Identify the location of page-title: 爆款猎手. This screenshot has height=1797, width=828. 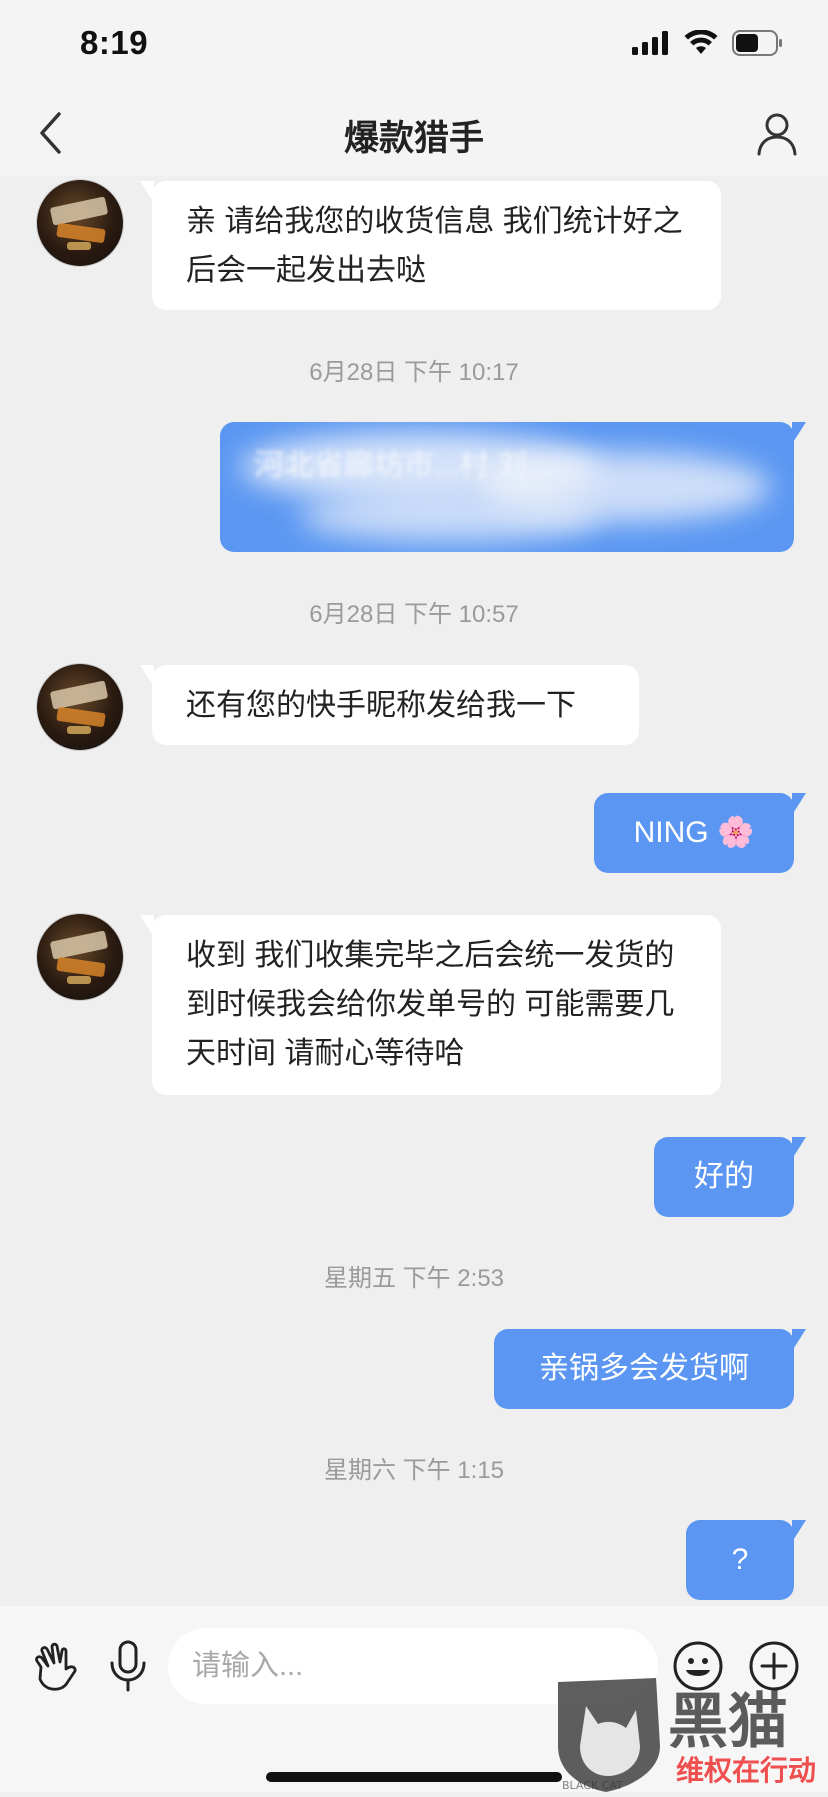
(413, 138).